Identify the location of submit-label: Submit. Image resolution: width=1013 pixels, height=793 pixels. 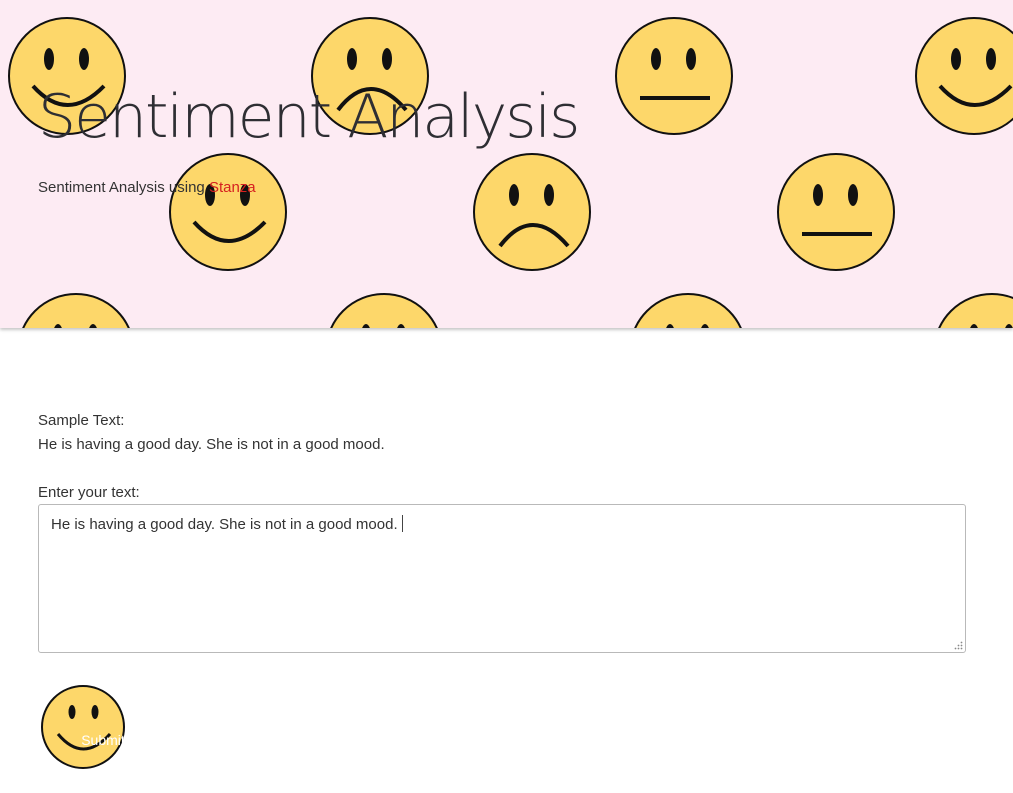
(103, 740).